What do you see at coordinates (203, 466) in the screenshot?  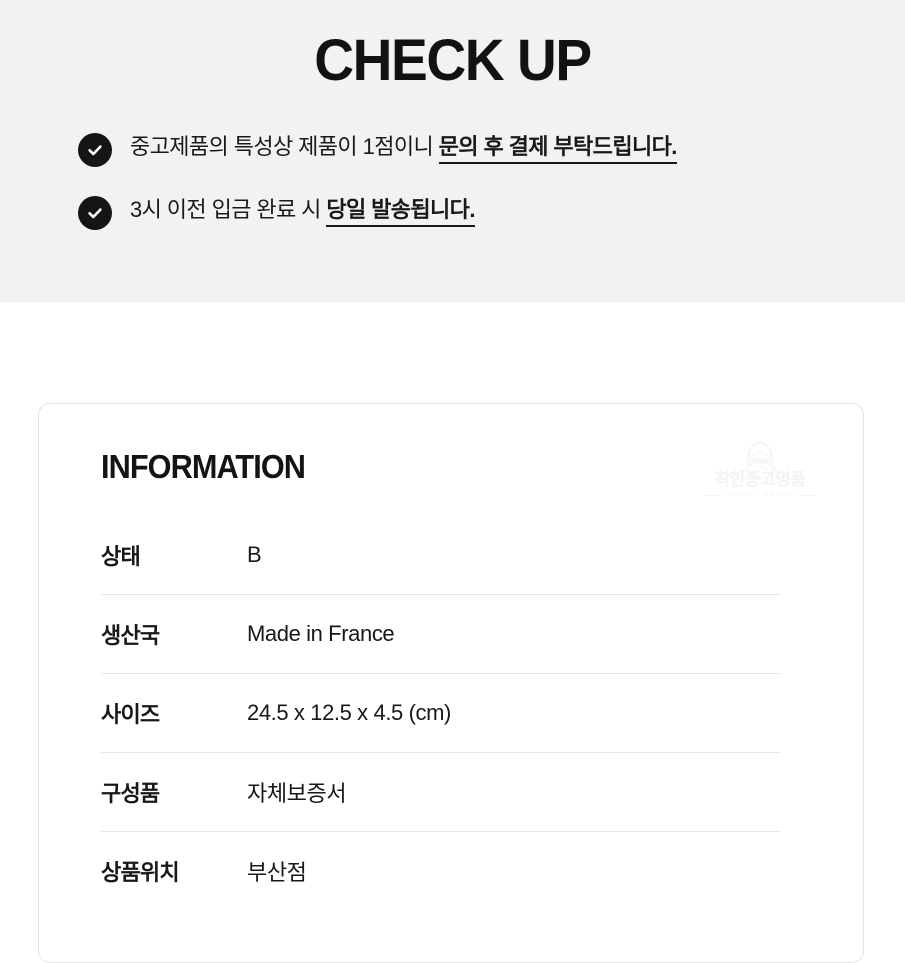 I see `information-title: INFORMATION` at bounding box center [203, 466].